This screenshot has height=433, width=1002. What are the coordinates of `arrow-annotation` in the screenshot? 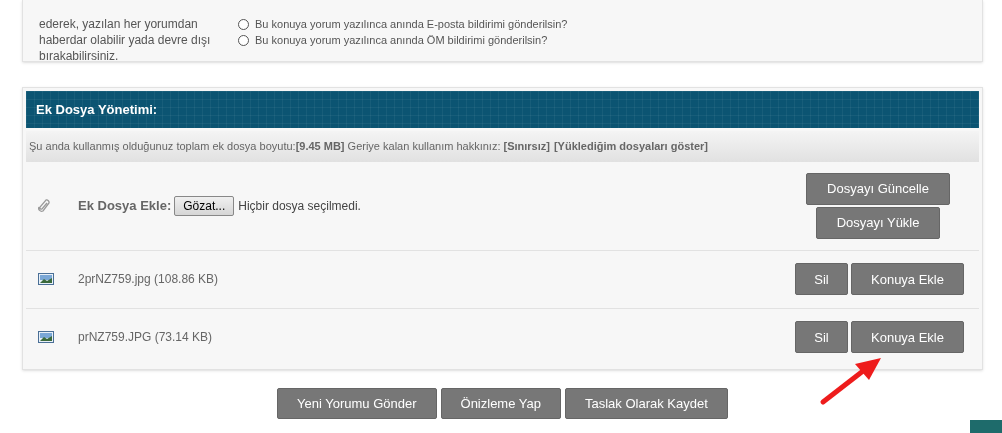 It's located at (851, 381).